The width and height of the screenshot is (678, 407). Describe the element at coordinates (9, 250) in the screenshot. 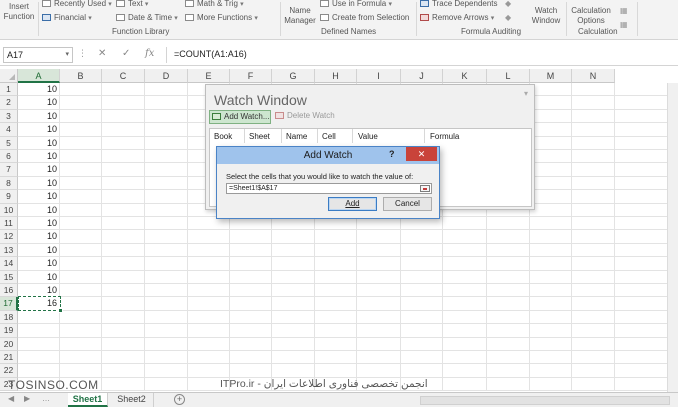

I see `row-header-13: 13` at that location.